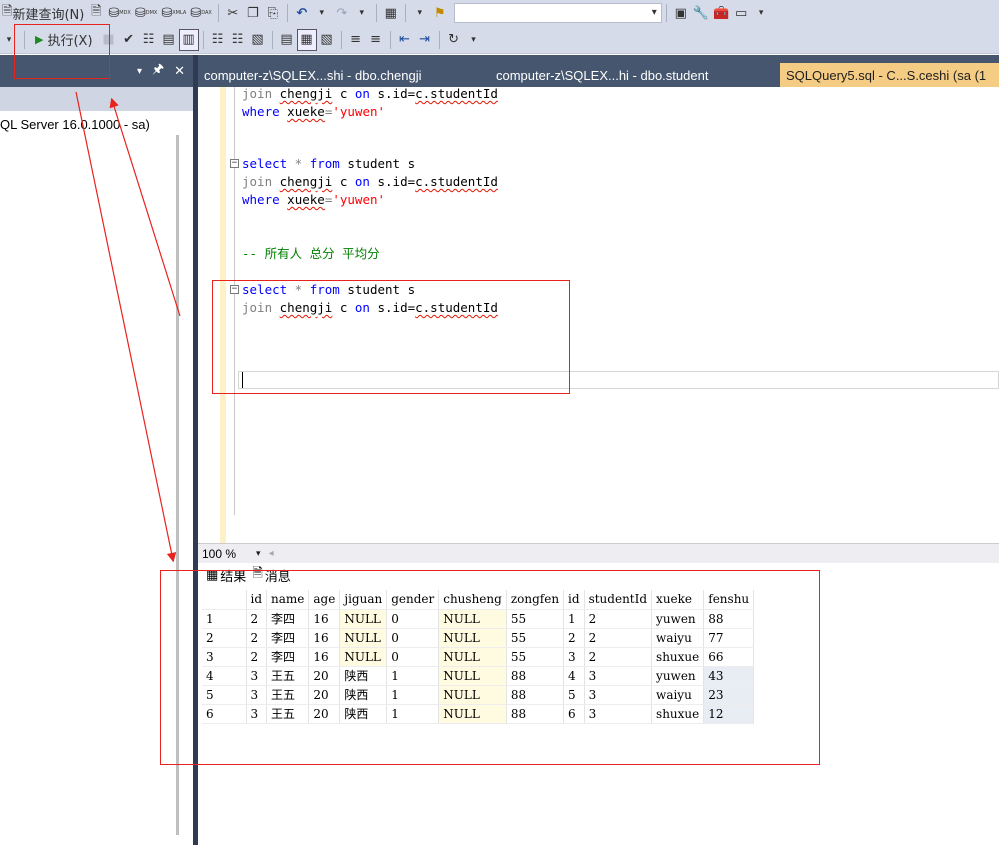  I want to click on increase-indent-icon: ⇥, so click(425, 40).